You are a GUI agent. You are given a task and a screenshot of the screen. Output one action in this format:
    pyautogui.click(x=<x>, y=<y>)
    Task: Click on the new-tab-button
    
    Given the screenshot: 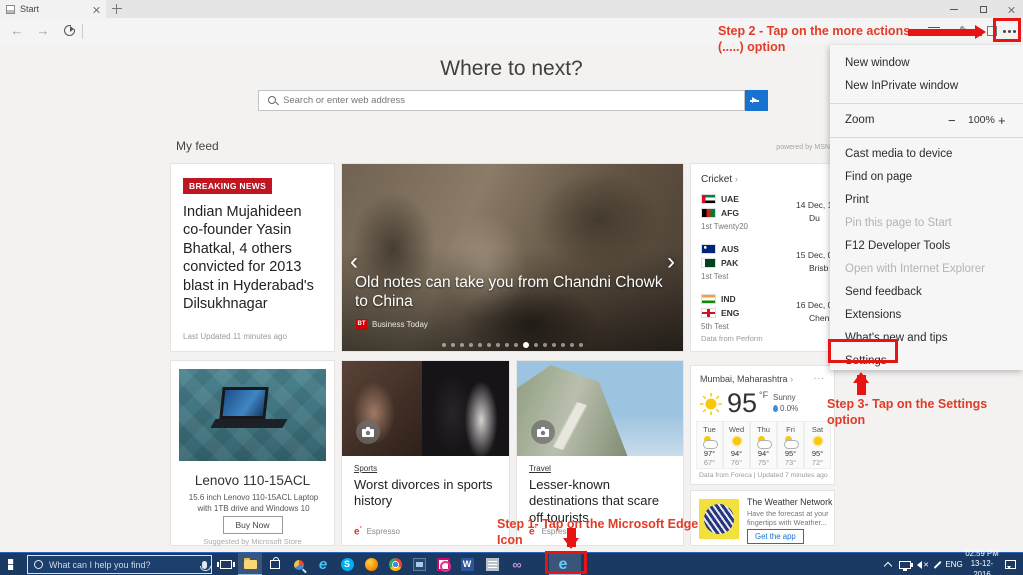 What is the action you would take?
    pyautogui.click(x=117, y=9)
    